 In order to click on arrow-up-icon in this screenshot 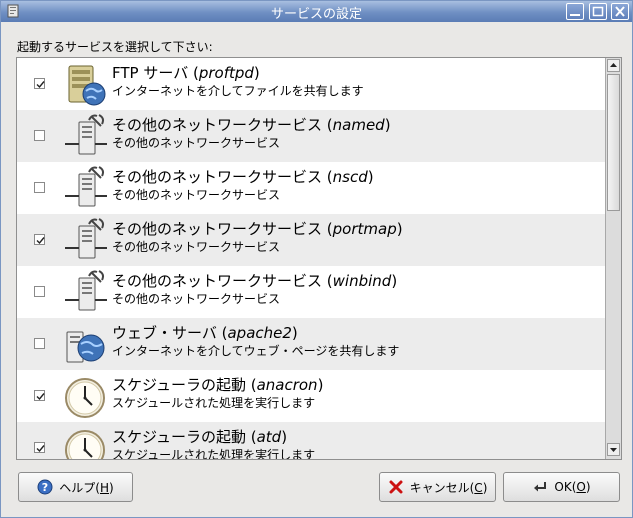, I will do `click(613, 65)`.